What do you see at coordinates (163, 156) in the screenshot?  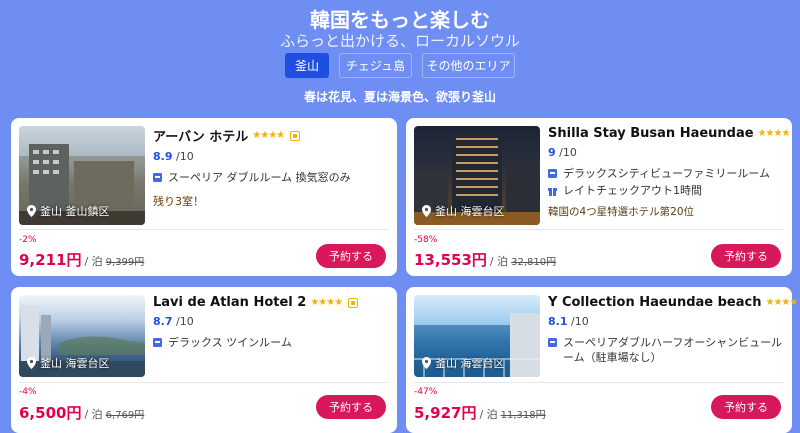 I see `score-value: 8.9` at bounding box center [163, 156].